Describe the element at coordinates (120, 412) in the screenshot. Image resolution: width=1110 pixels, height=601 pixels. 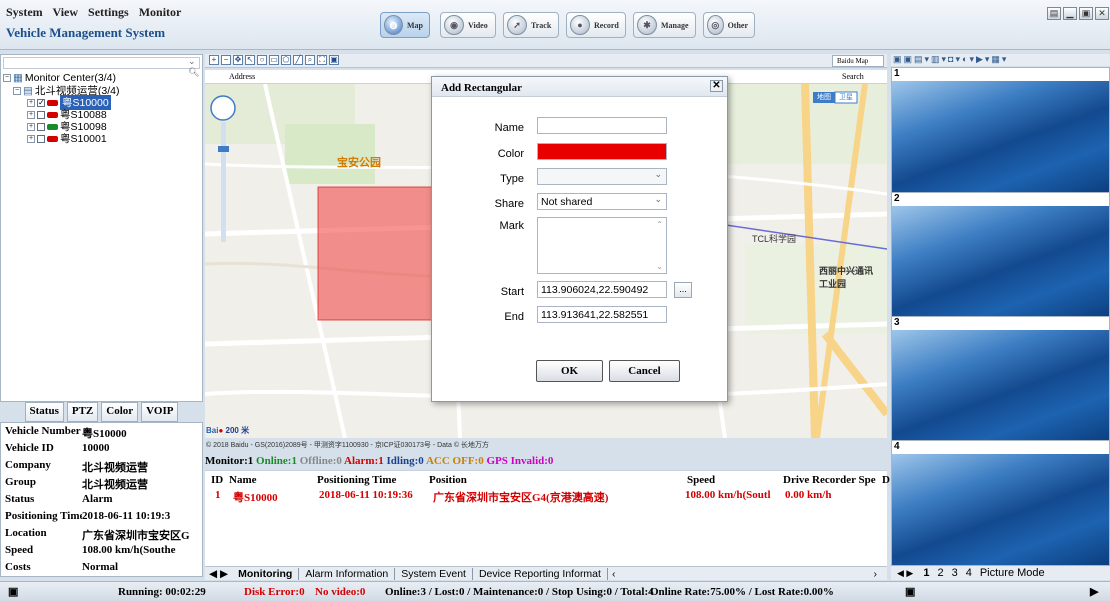
I see `tab-color: Color` at that location.